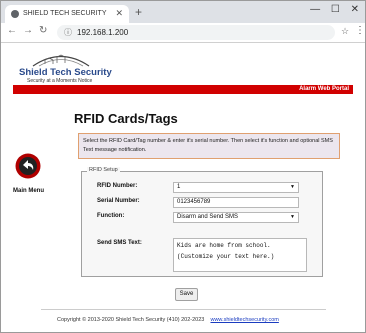 The width and height of the screenshot is (366, 333). I want to click on tab-strip: SHIELD TECH SECURITY ✕ + — ☐ ✕, so click(183, 12).